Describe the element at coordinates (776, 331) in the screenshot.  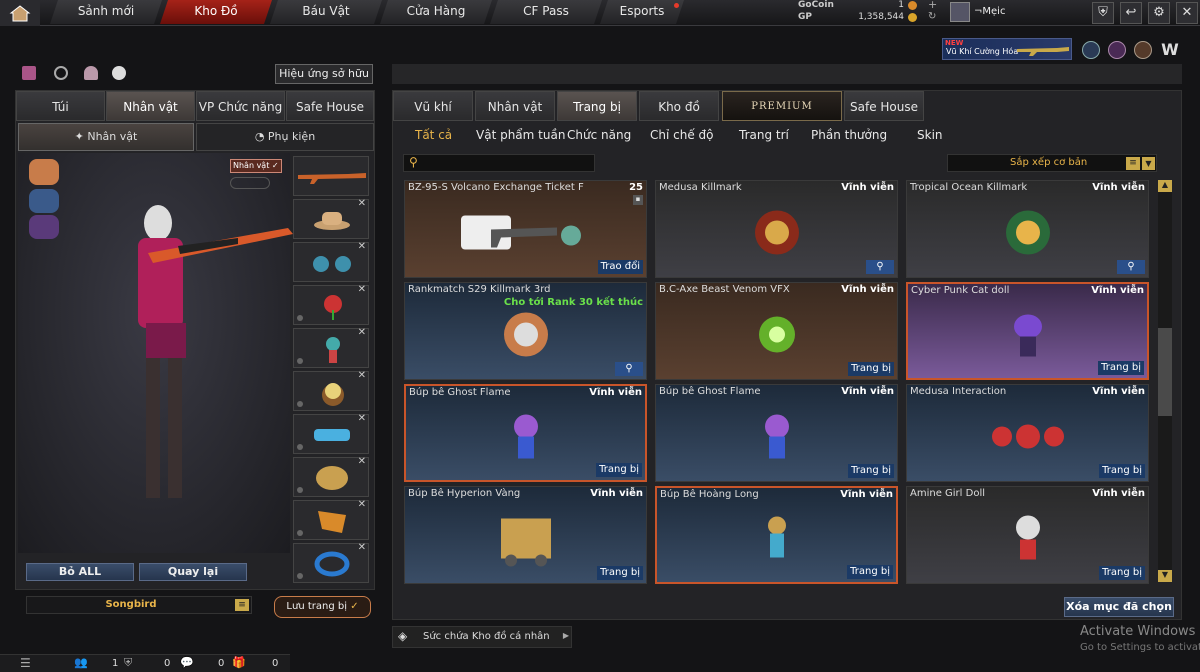
I see `item-card: B.C-Axe Beast Venom VFX Vĩnh viễn Trang bị` at that location.